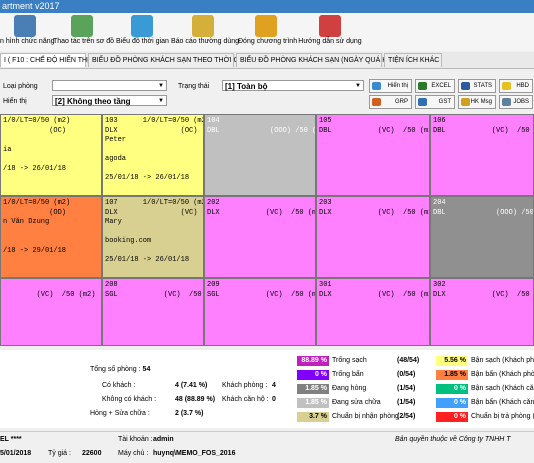 This screenshot has width=534, height=463. Describe the element at coordinates (46, 60) in the screenshot. I see `tab-display-mode: I ( F10 : CHẾ ĐỘ HIỂN THỊ )` at that location.